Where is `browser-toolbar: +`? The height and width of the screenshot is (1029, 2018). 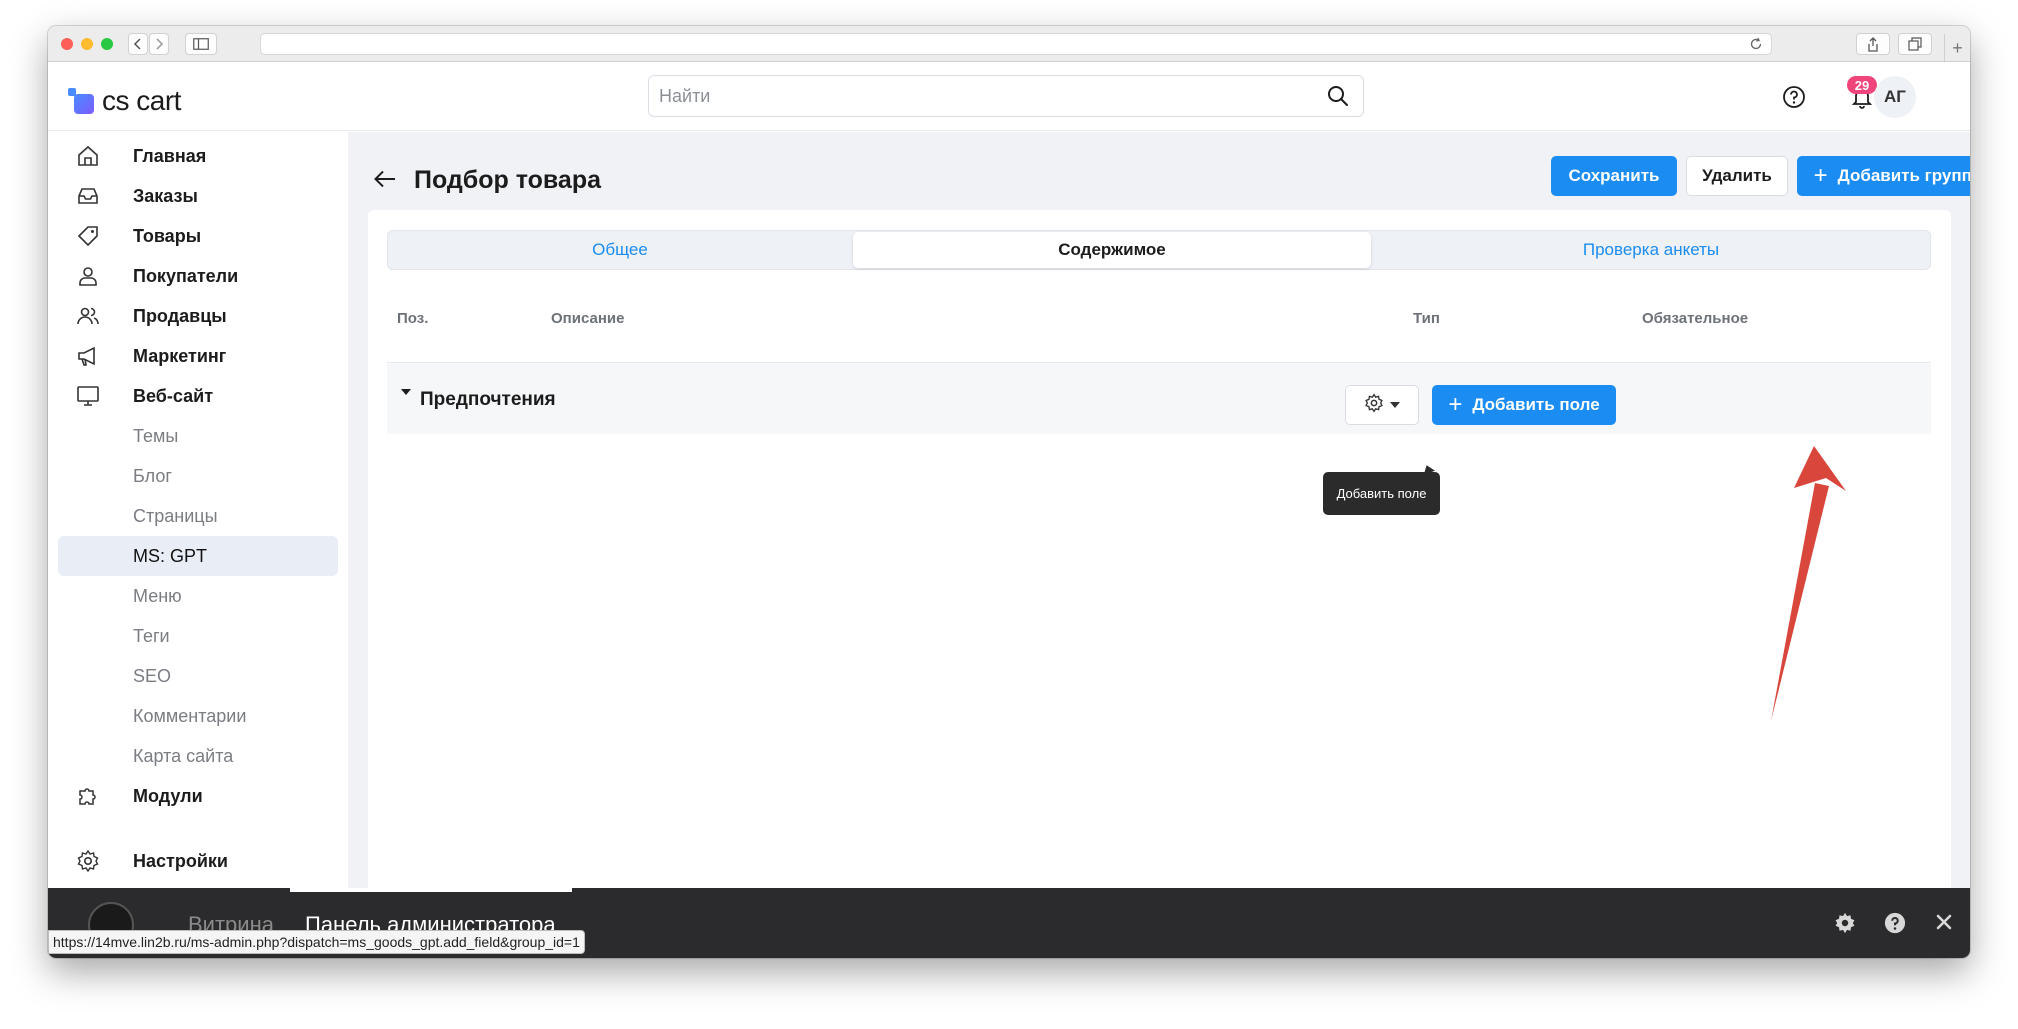
browser-toolbar: + is located at coordinates (1009, 44).